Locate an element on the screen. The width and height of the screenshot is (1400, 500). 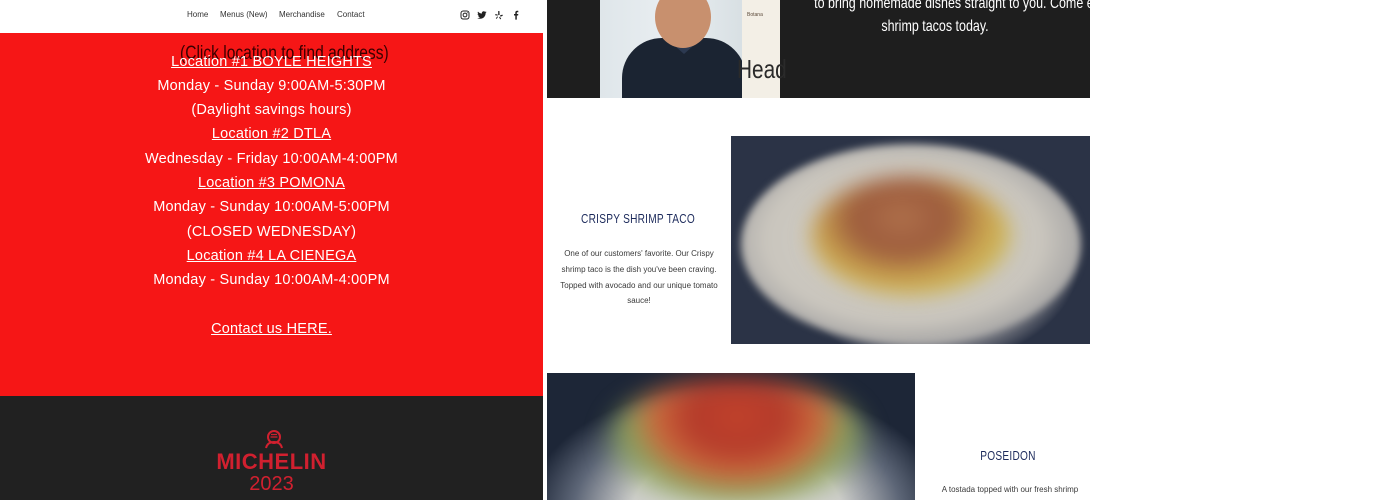
nav-menus-link: Menus (New) is located at coordinates (244, 14).